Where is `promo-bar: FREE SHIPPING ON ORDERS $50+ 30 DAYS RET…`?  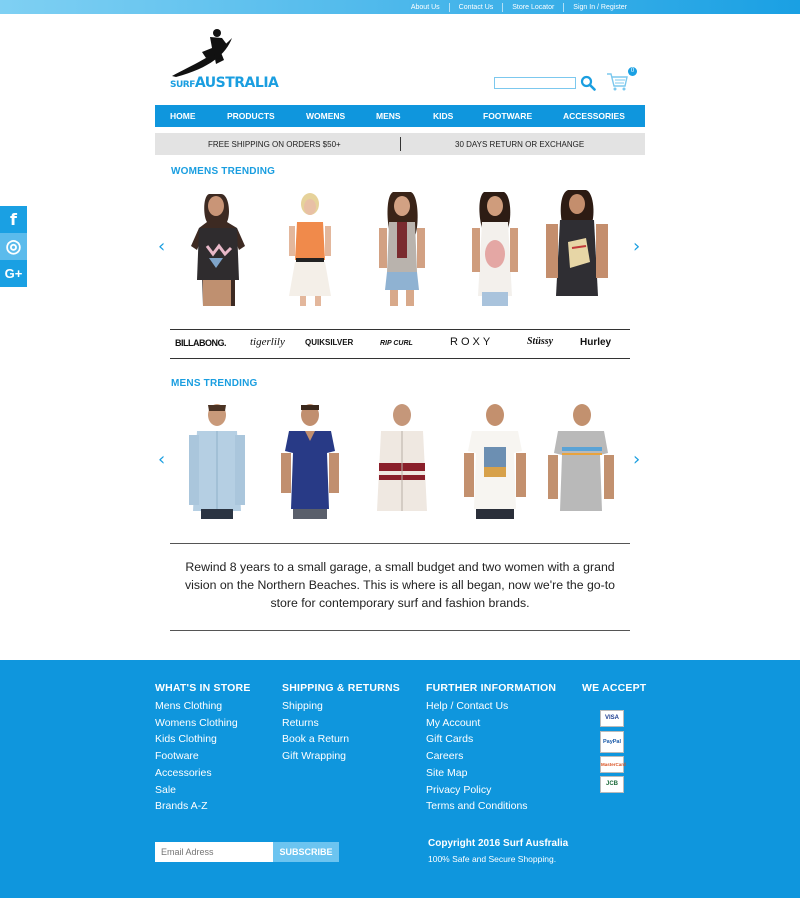
promo-bar: FREE SHIPPING ON ORDERS $50+ 30 DAYS RET… is located at coordinates (400, 144).